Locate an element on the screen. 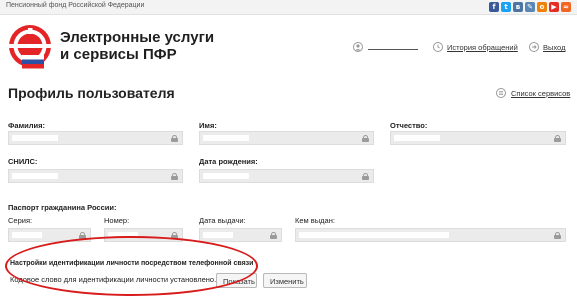 Image resolution: width=577 pixels, height=298 pixels. brand-title: Электронные услуги и сервисы ПФР is located at coordinates (137, 46).